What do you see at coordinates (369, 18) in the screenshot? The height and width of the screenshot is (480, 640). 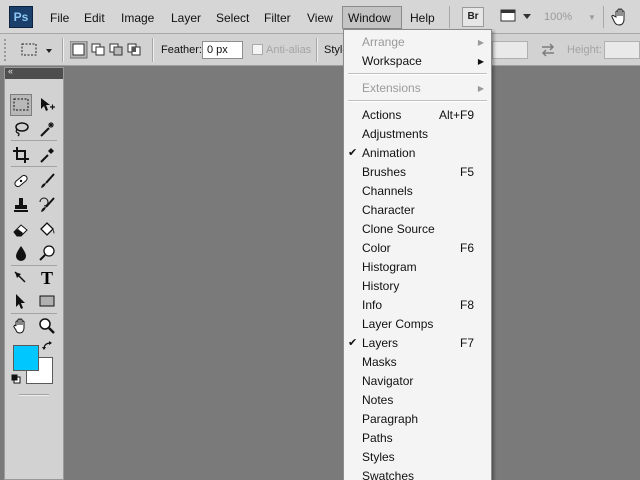 I see `menu-window: Window` at bounding box center [369, 18].